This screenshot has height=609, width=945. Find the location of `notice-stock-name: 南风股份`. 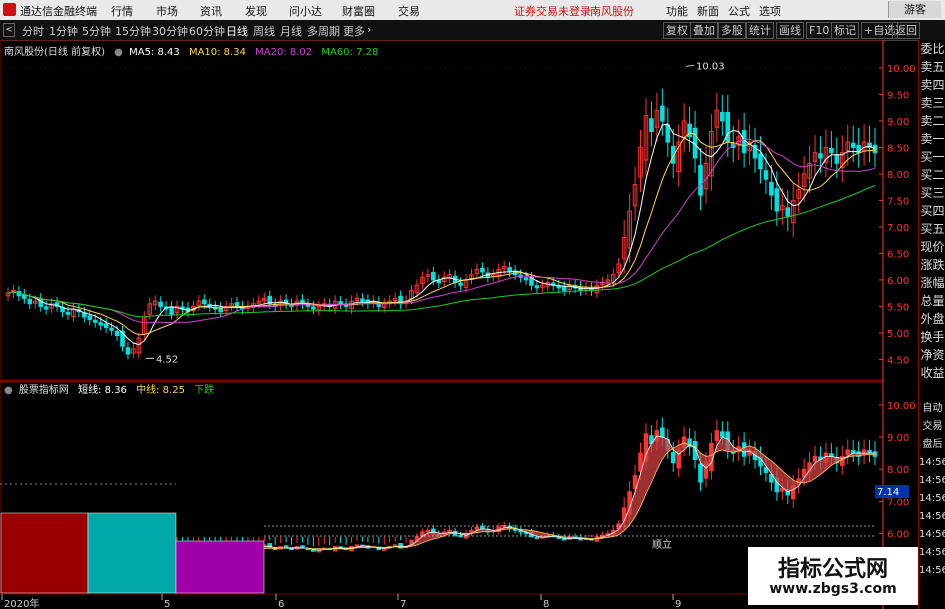

notice-stock-name: 南风股份 is located at coordinates (612, 11).